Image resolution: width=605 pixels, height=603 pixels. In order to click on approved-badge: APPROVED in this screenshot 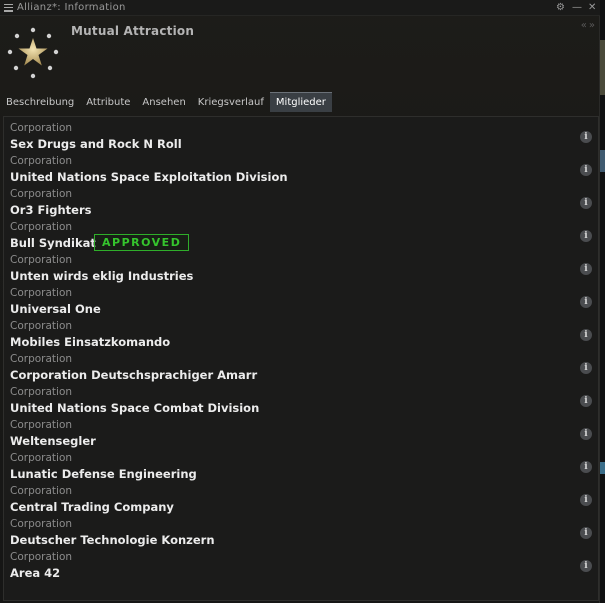, I will do `click(142, 242)`.